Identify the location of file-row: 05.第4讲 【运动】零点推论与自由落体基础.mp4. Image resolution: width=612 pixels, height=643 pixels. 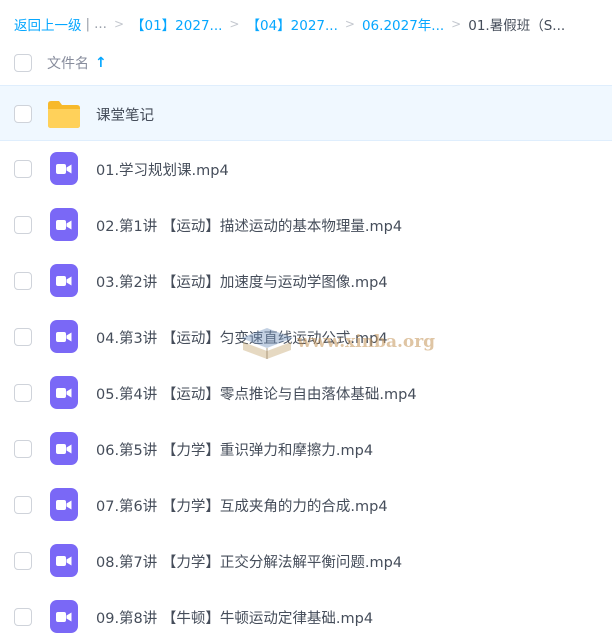
(306, 393).